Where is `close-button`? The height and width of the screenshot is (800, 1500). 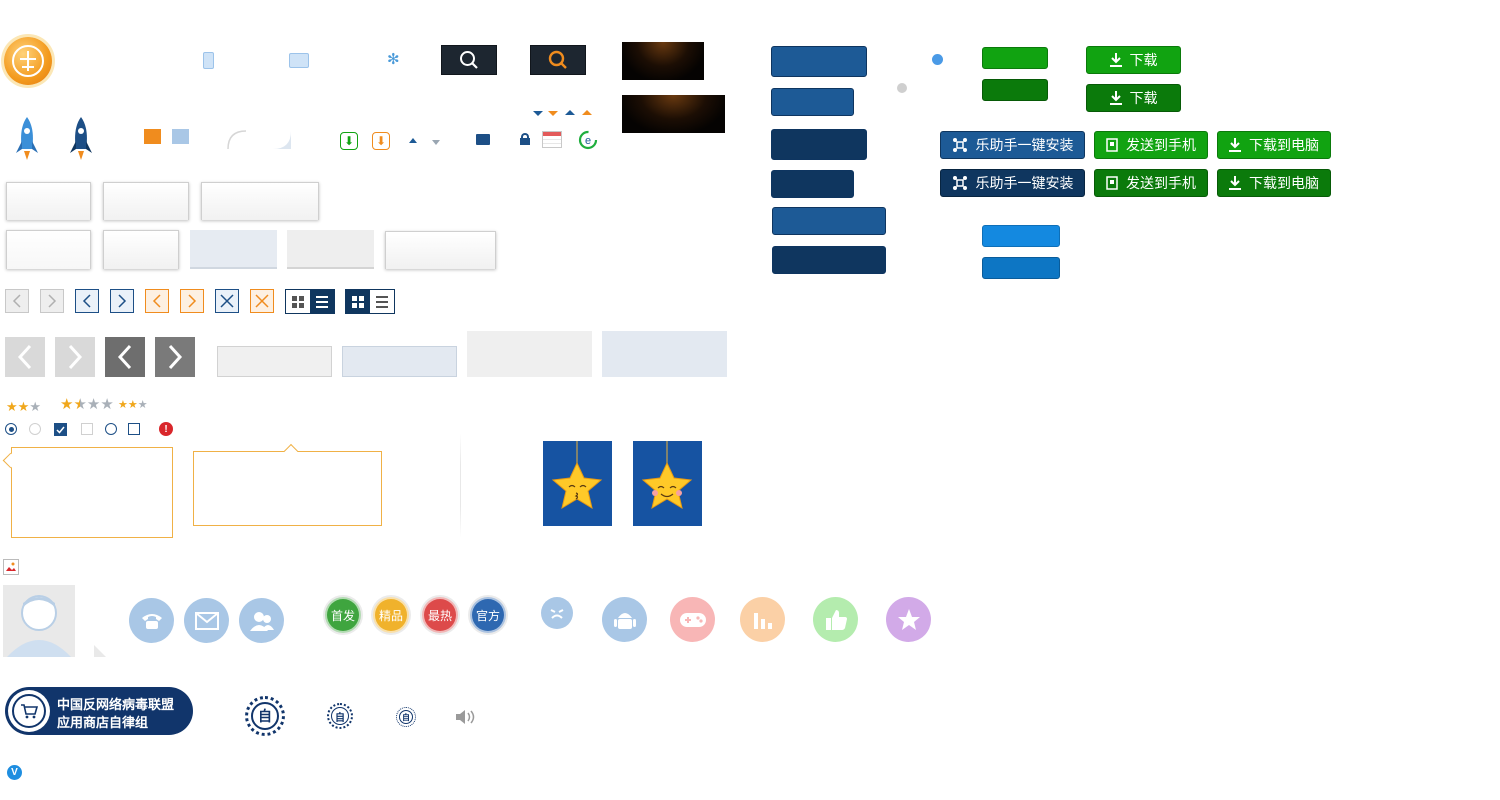
close-button is located at coordinates (227, 301).